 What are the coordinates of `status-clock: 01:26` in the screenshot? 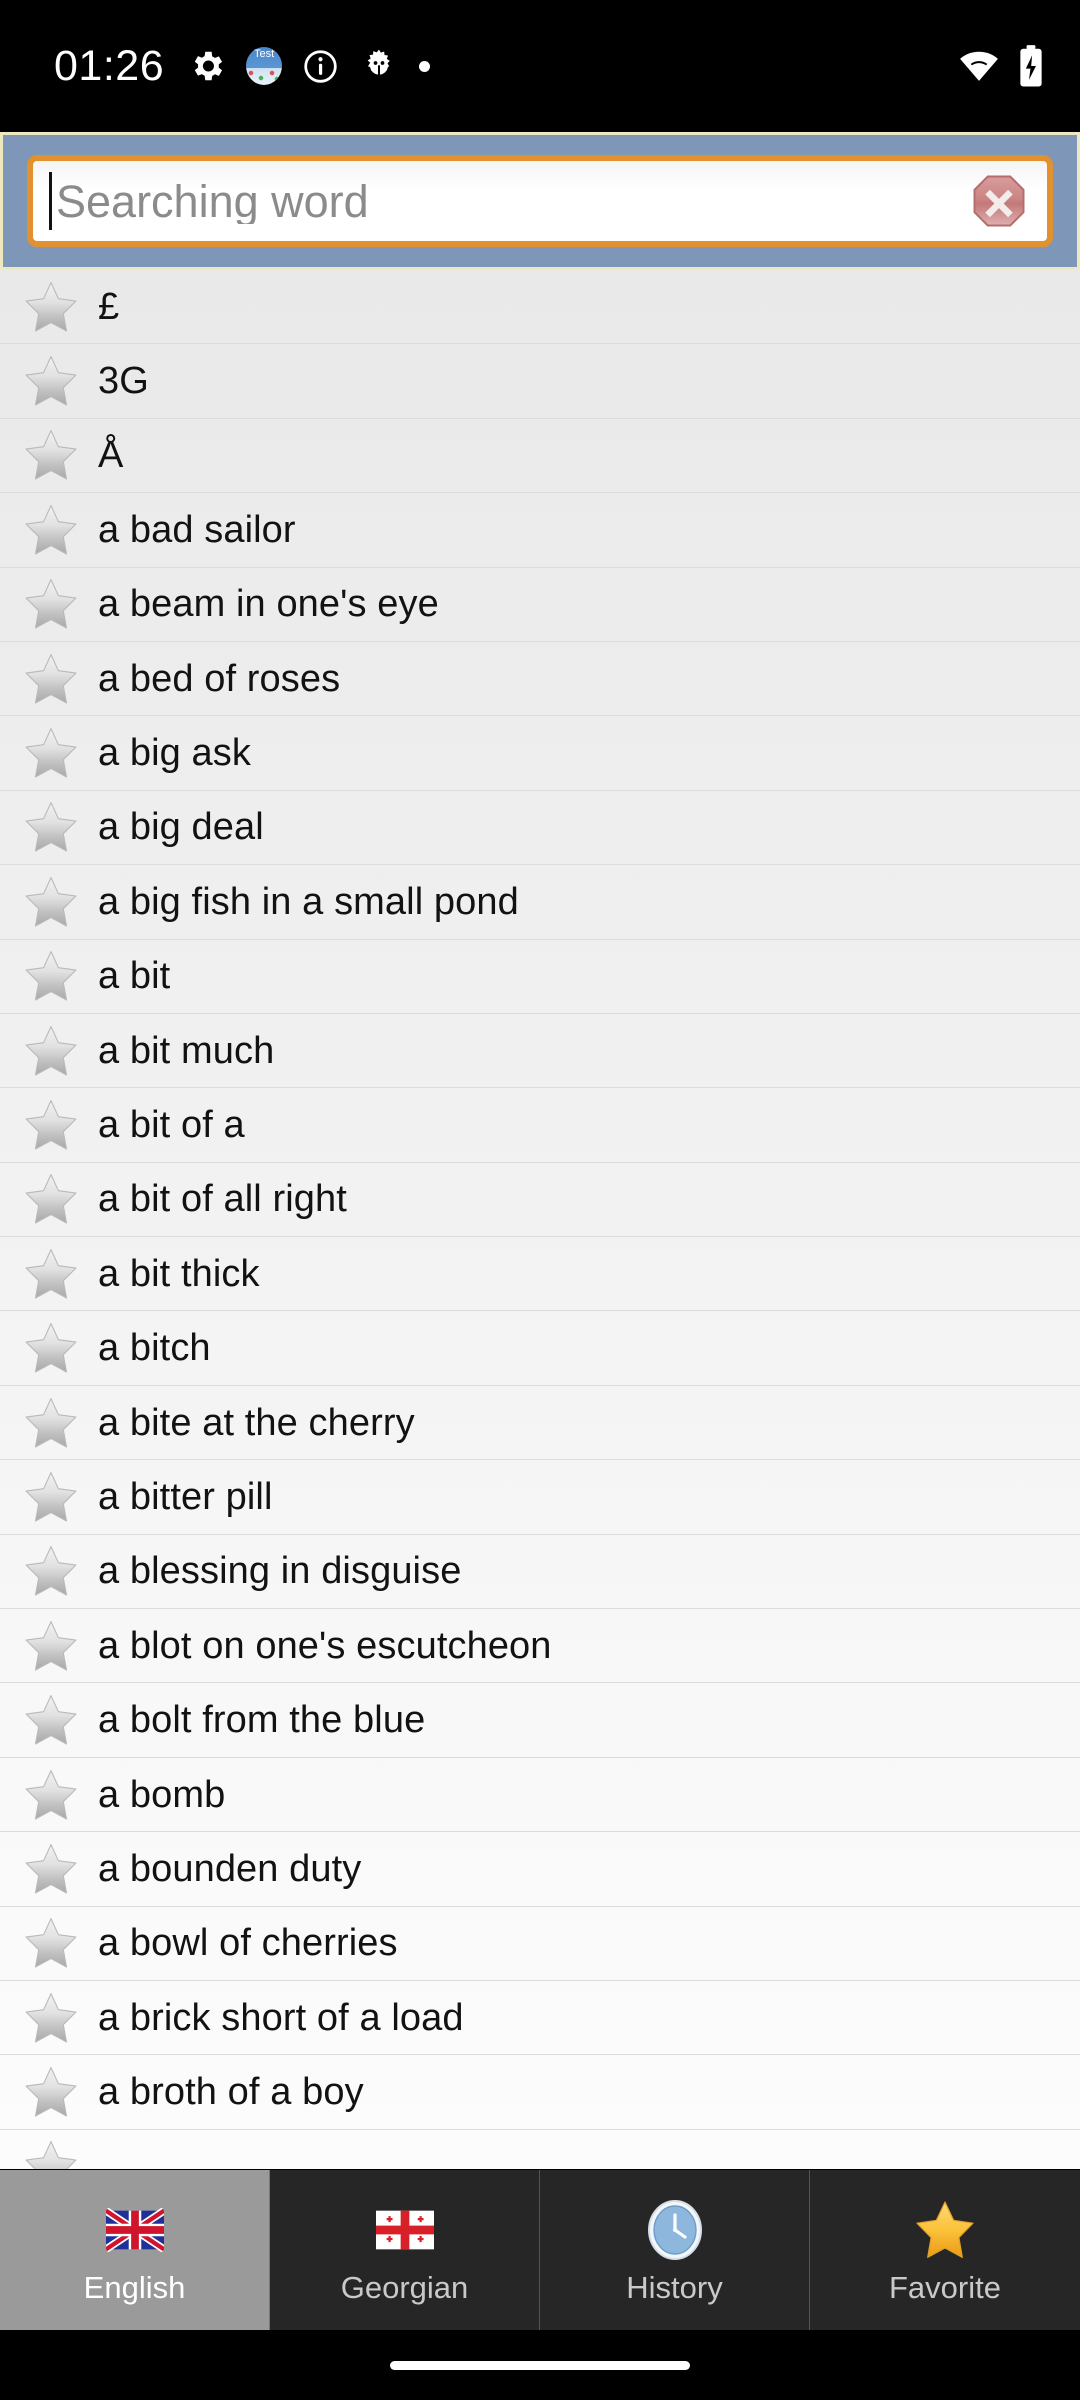 It's located at (109, 65).